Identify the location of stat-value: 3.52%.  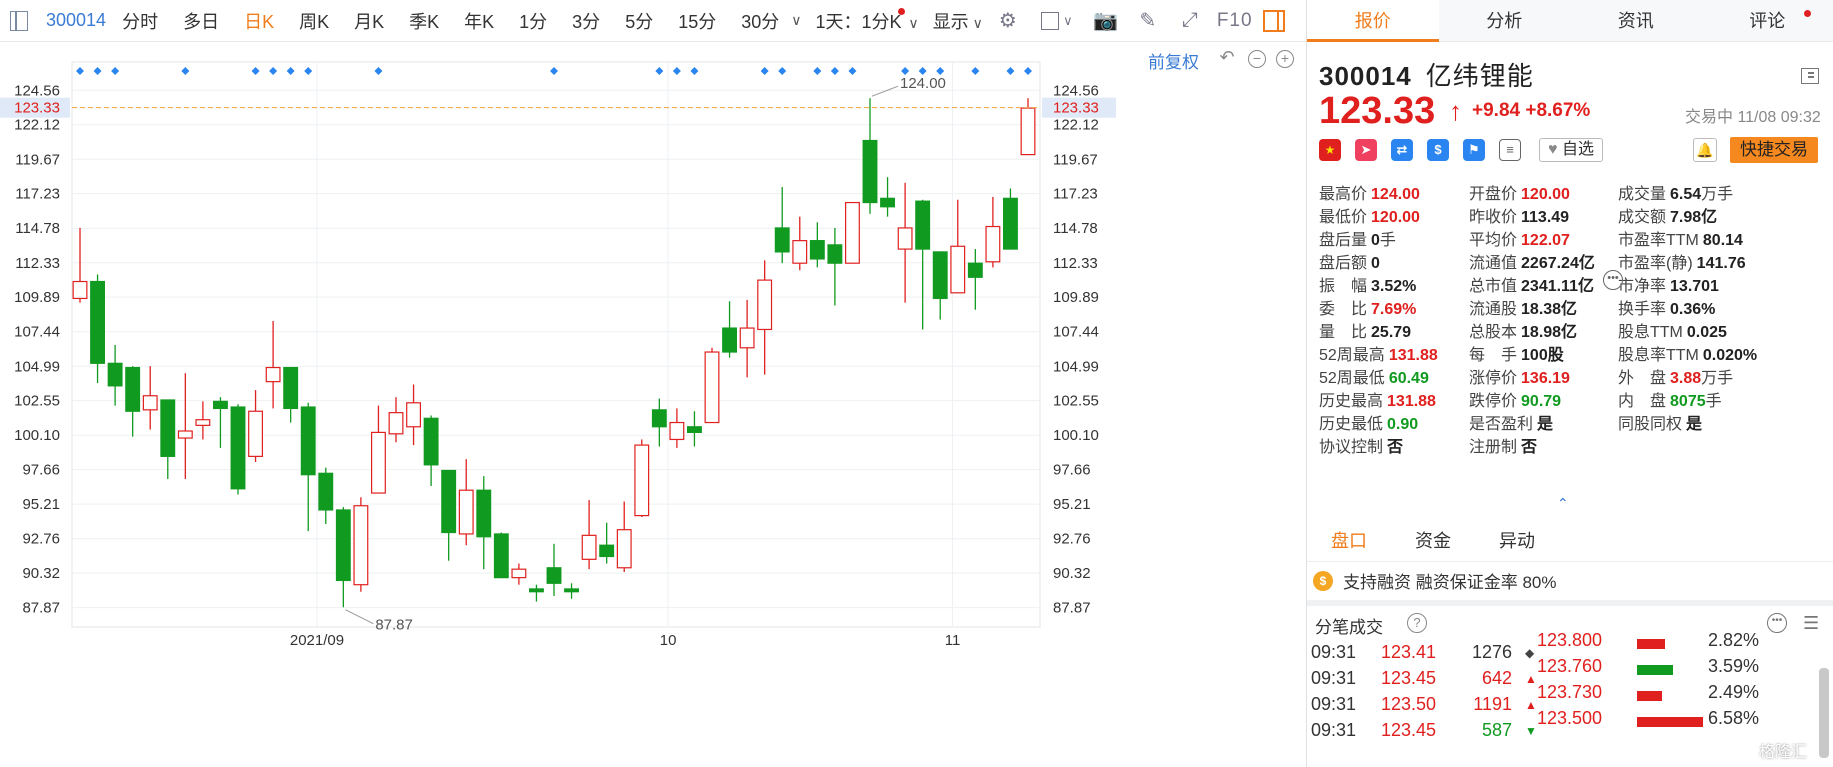
(1394, 286).